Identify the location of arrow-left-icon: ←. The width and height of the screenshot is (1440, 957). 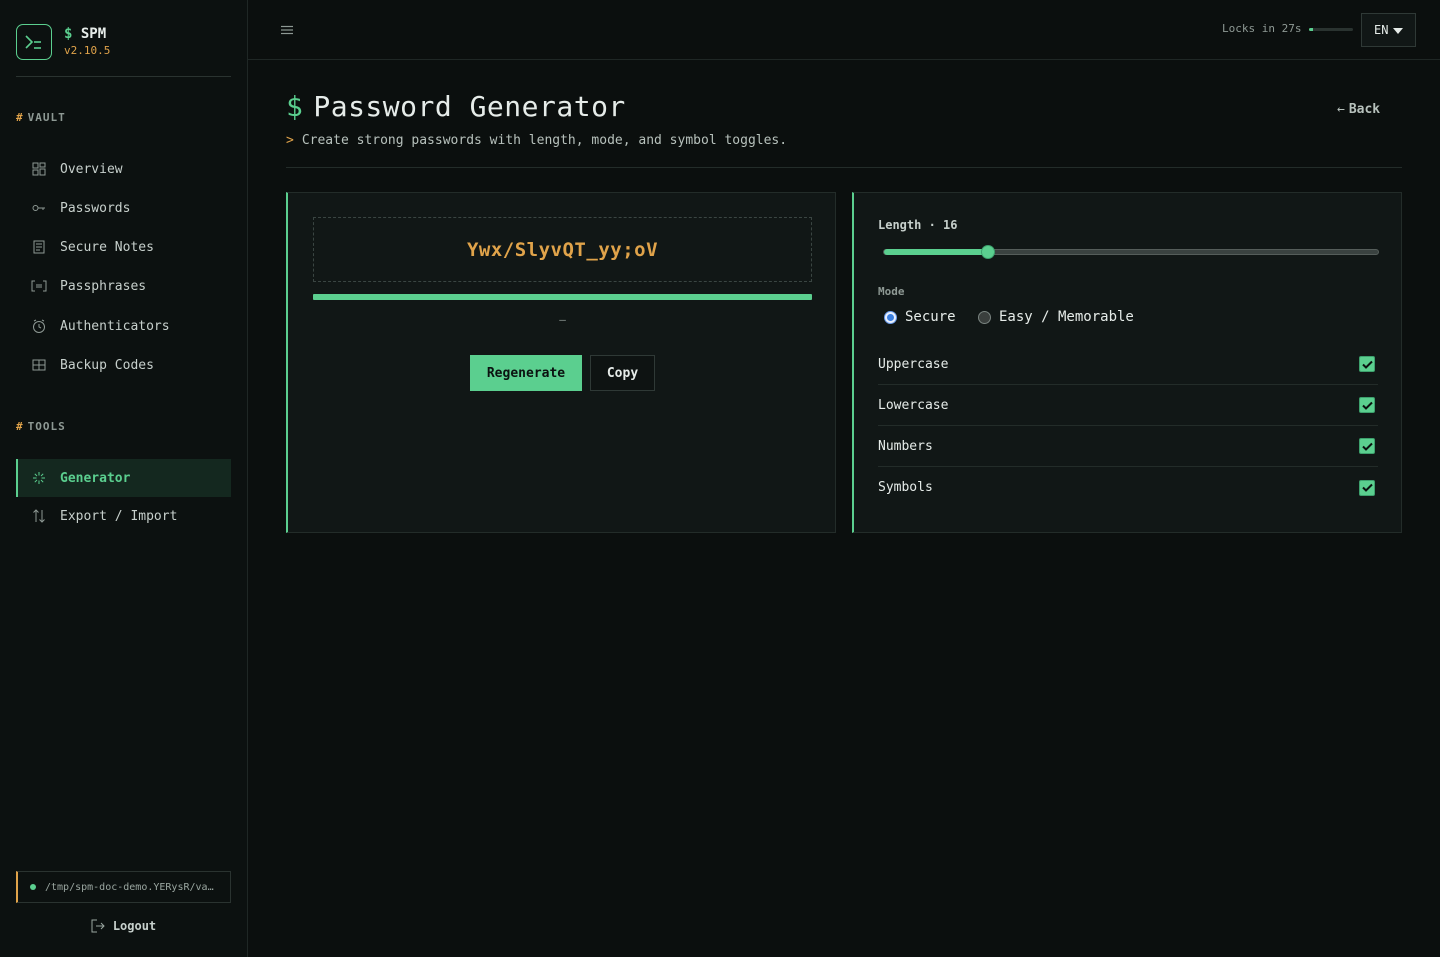
(1341, 109).